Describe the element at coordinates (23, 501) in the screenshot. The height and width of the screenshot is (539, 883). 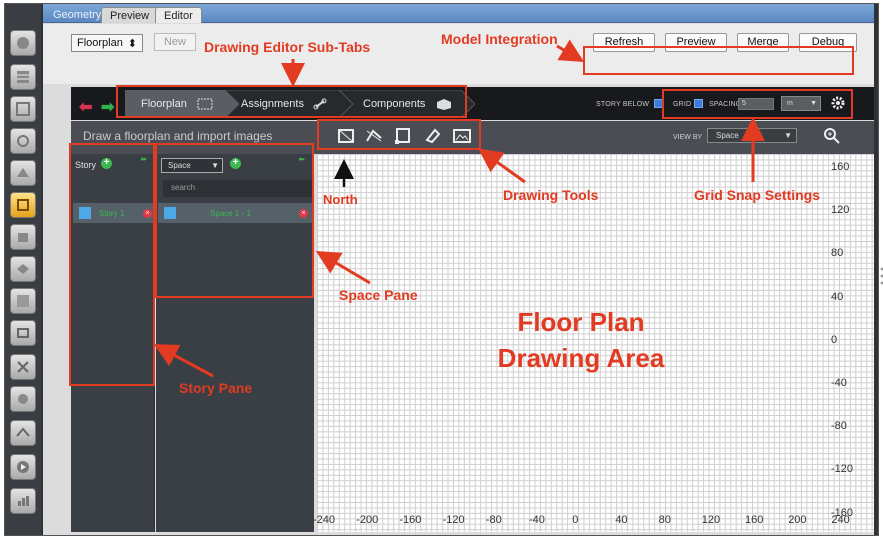
I see `results-icon` at that location.